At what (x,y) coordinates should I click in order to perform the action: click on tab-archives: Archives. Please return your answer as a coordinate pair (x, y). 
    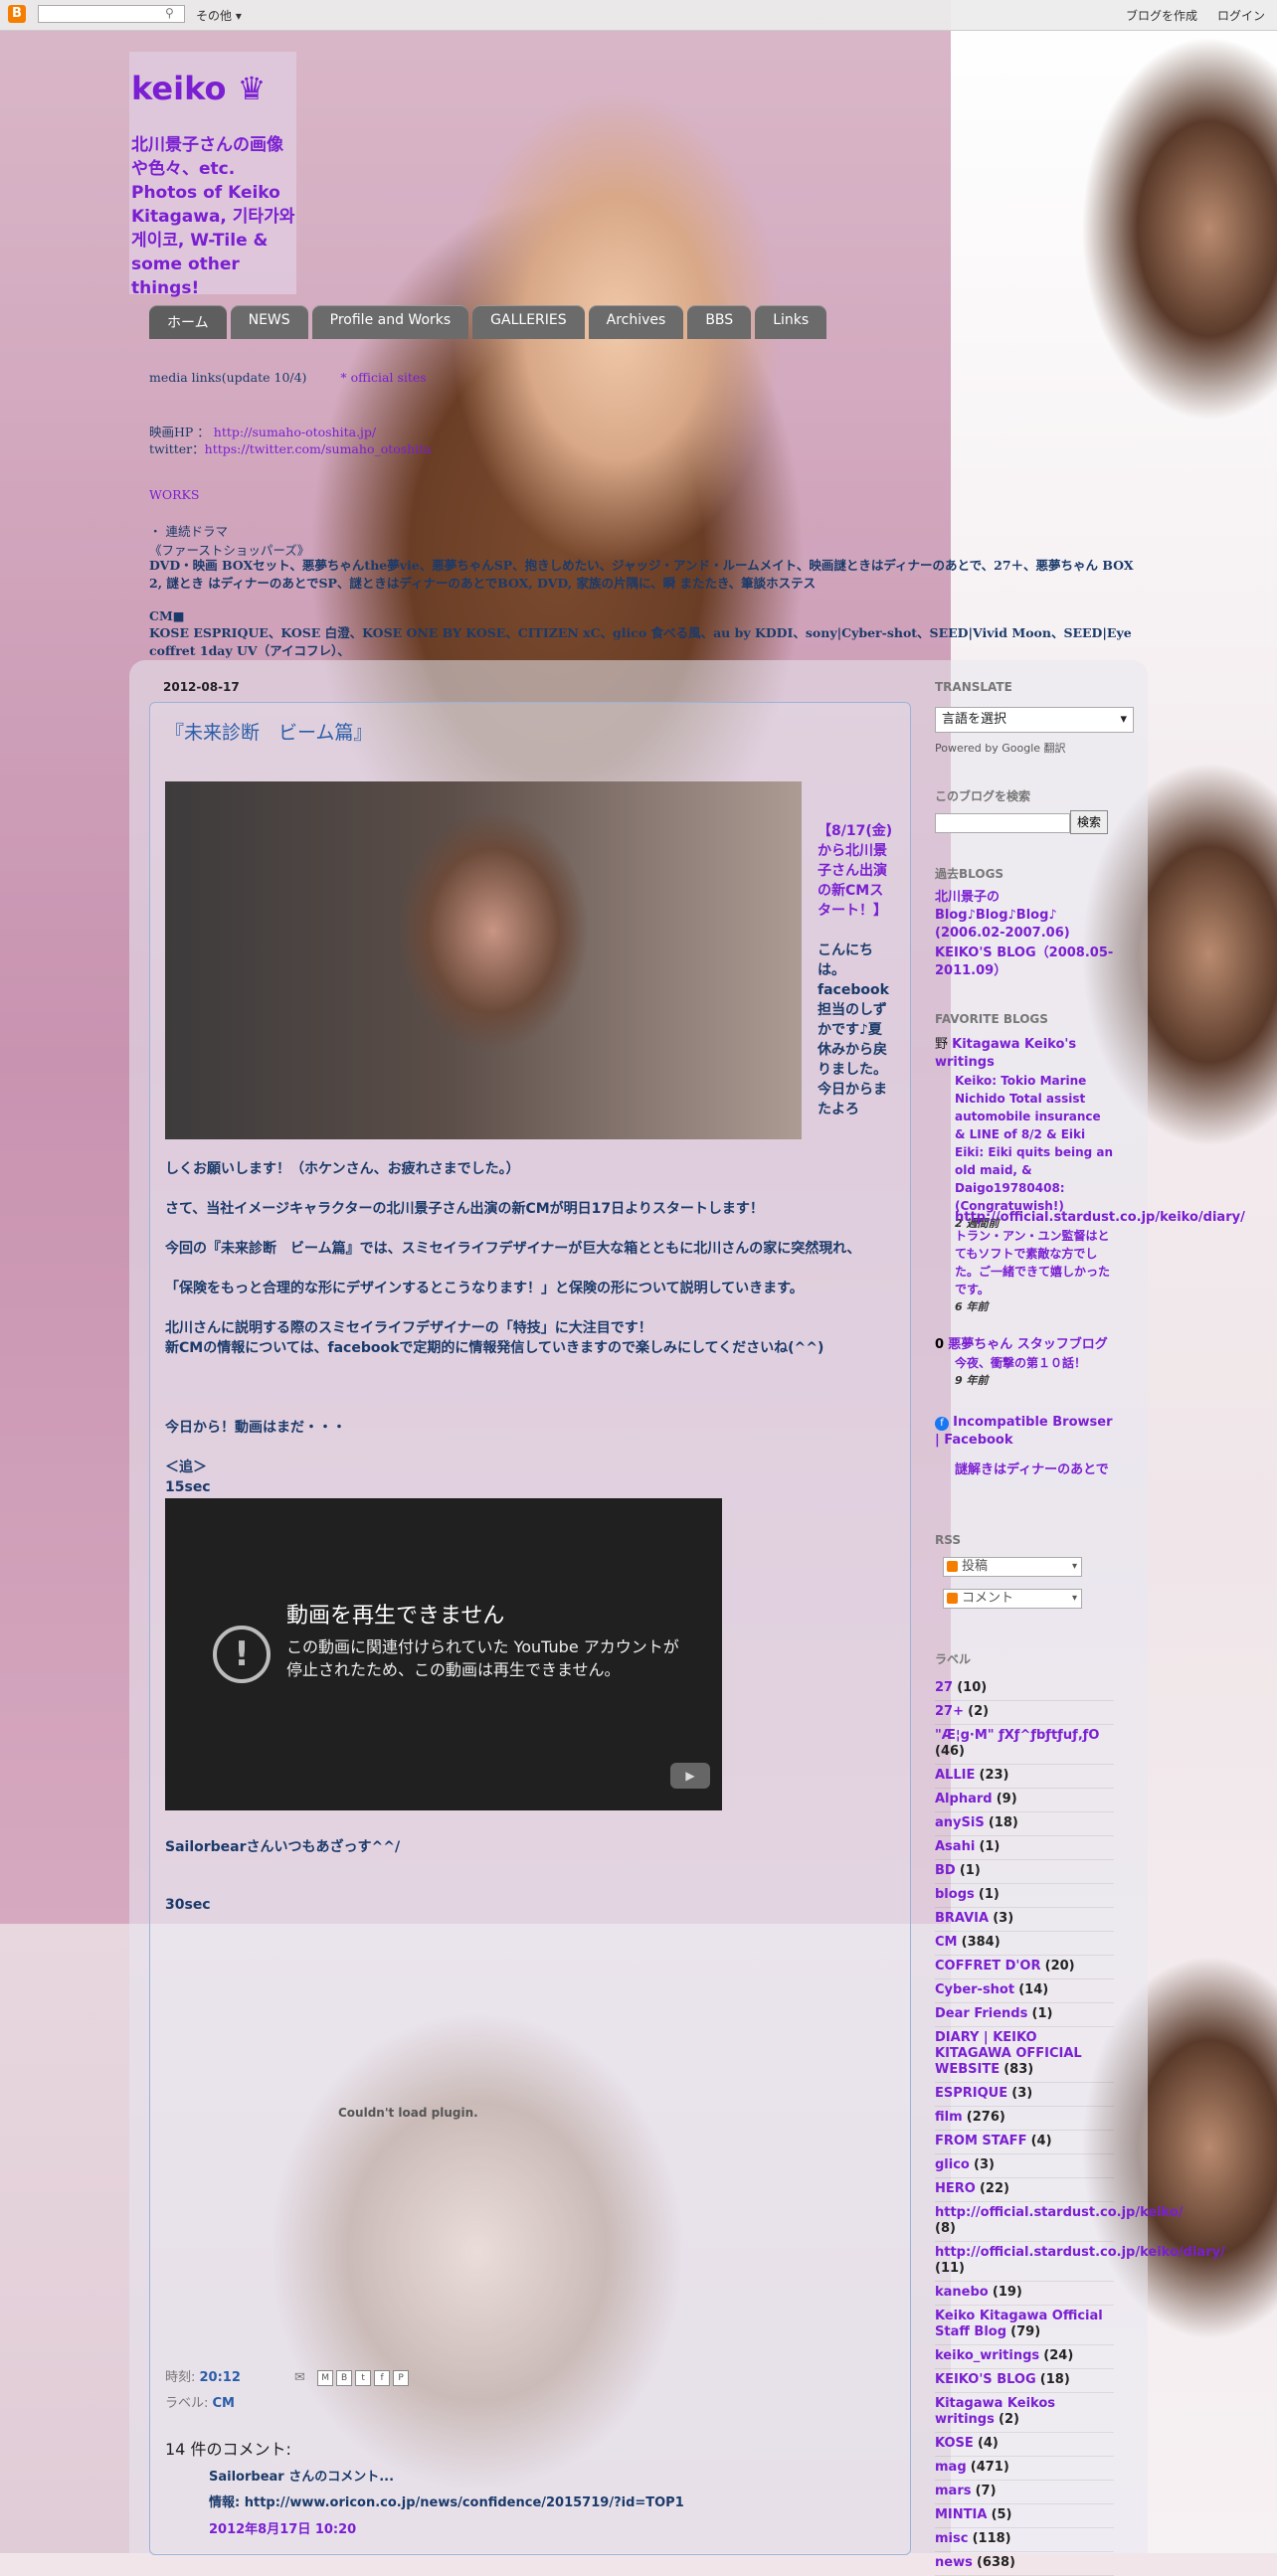
    Looking at the image, I should click on (636, 322).